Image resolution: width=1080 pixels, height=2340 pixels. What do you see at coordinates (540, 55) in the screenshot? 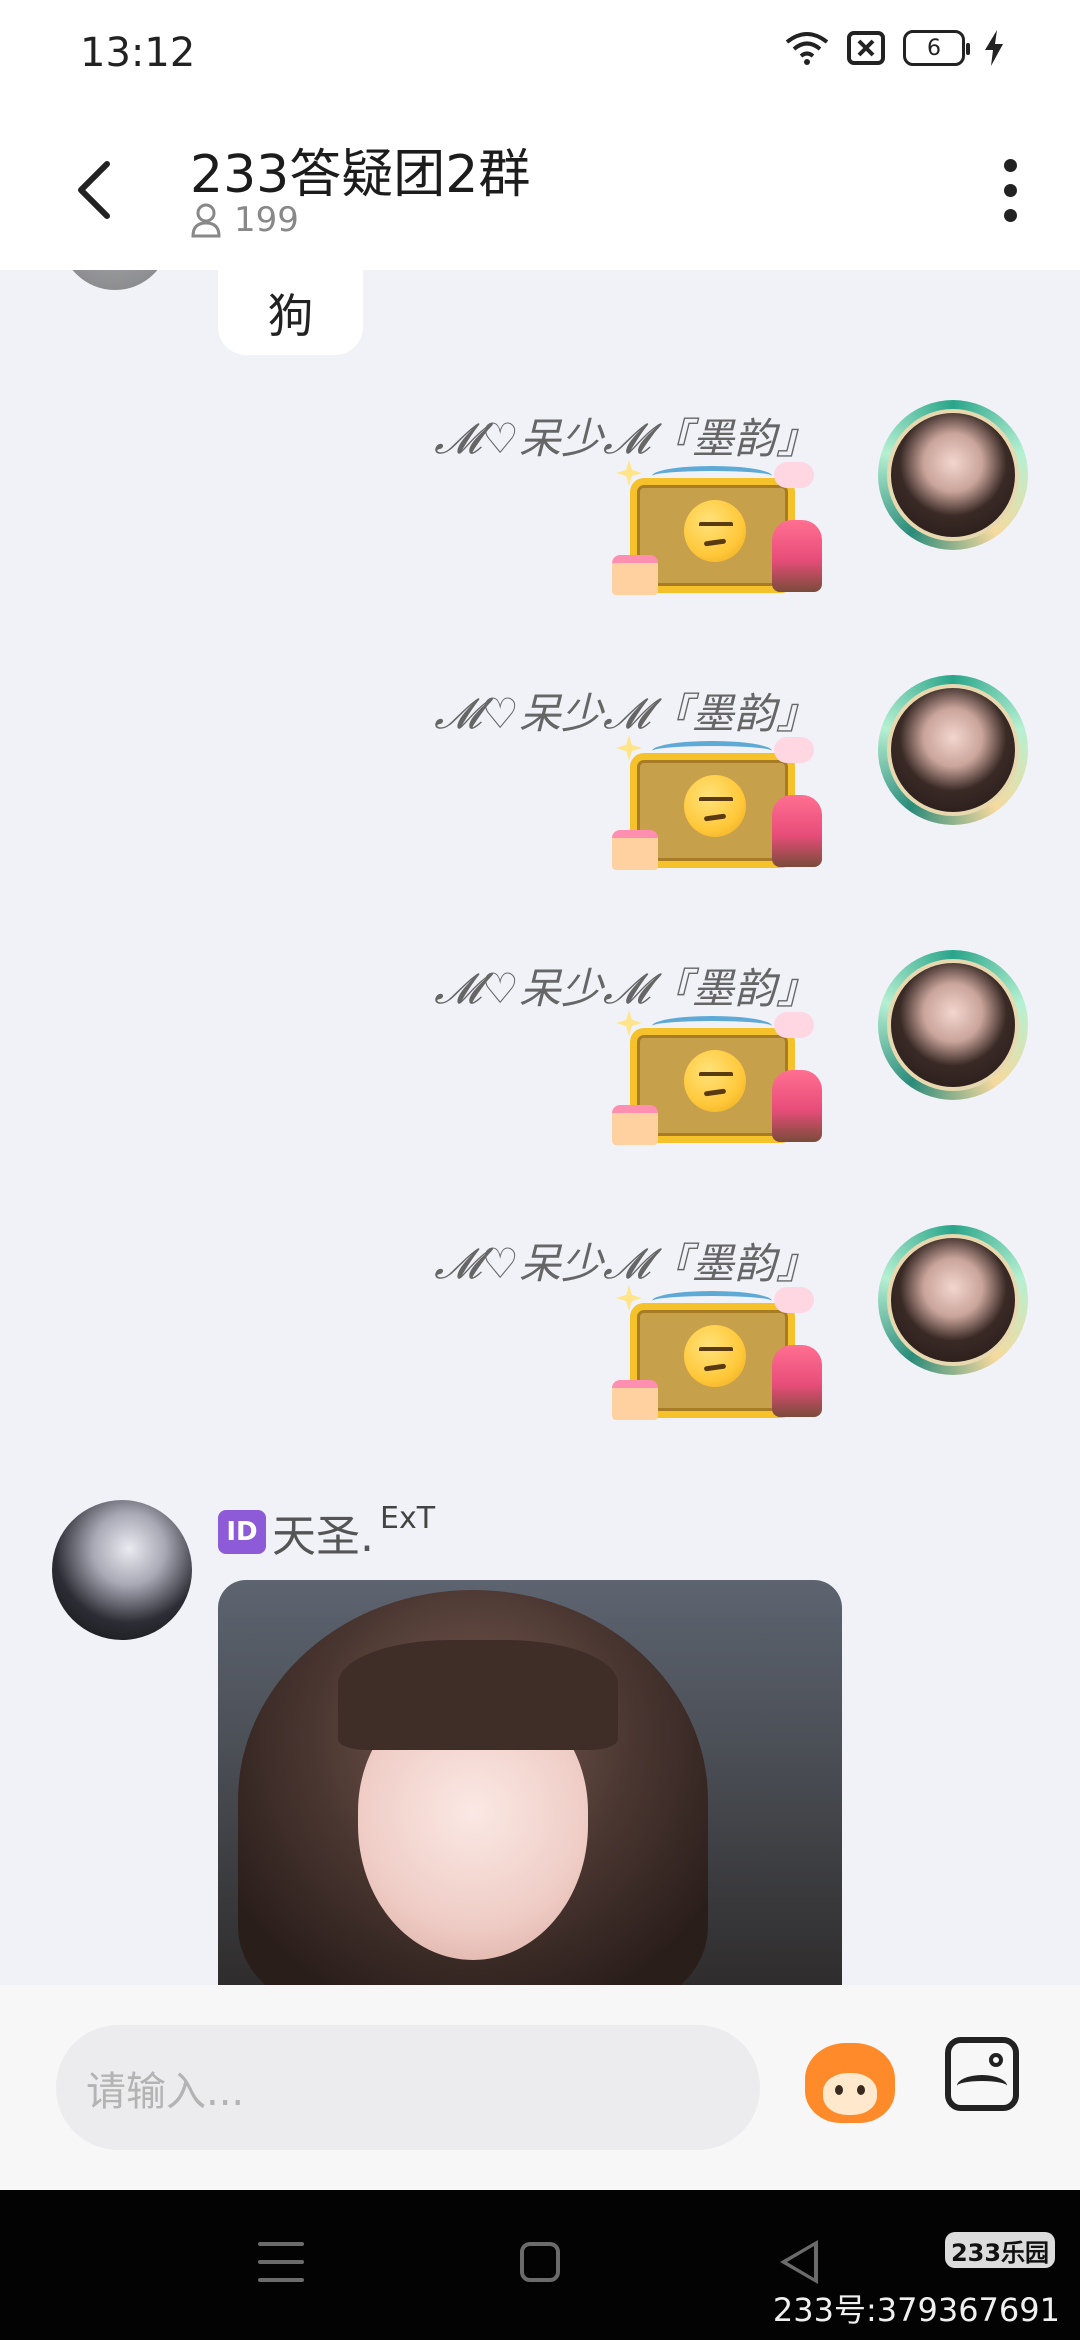
I see `status-bar: 13:12 6` at bounding box center [540, 55].